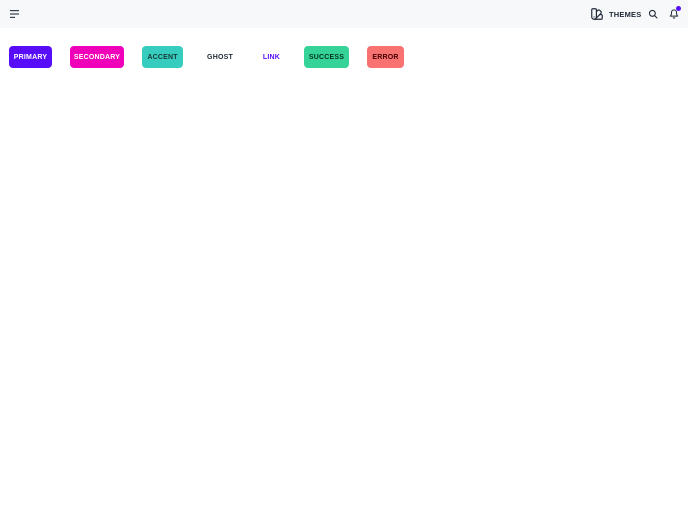  What do you see at coordinates (97, 57) in the screenshot?
I see `secondary-button: SECONDARY` at bounding box center [97, 57].